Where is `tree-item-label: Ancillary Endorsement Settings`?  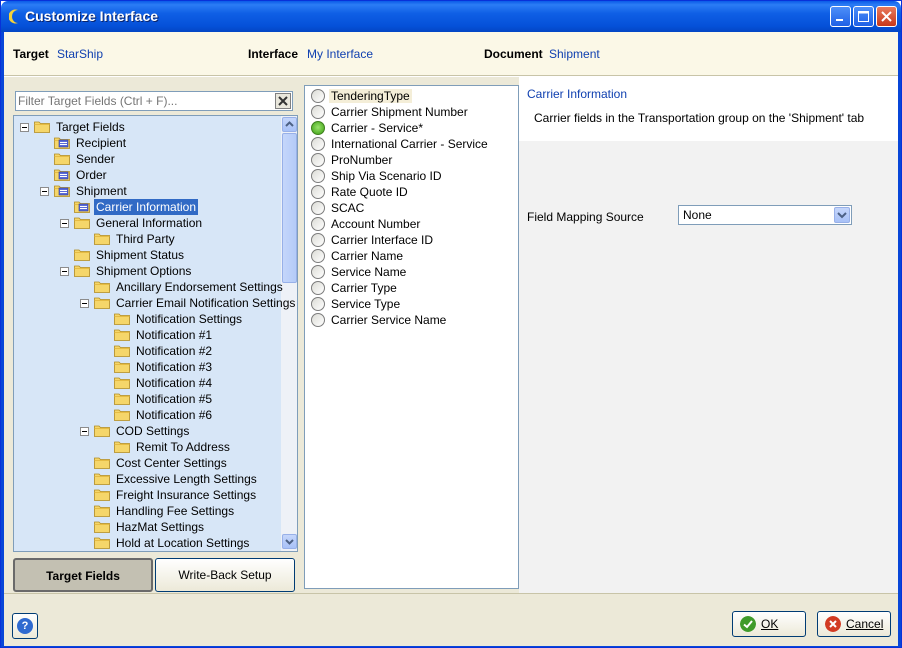 tree-item-label: Ancillary Endorsement Settings is located at coordinates (199, 287).